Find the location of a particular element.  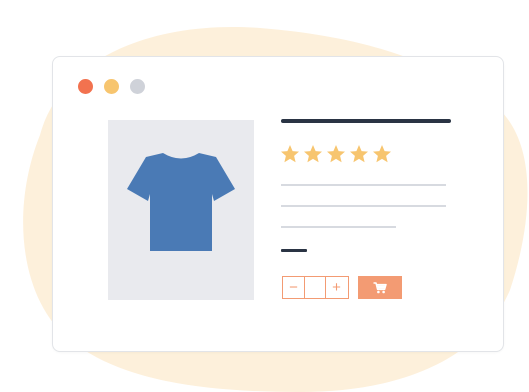

rating-stars is located at coordinates (336, 154).